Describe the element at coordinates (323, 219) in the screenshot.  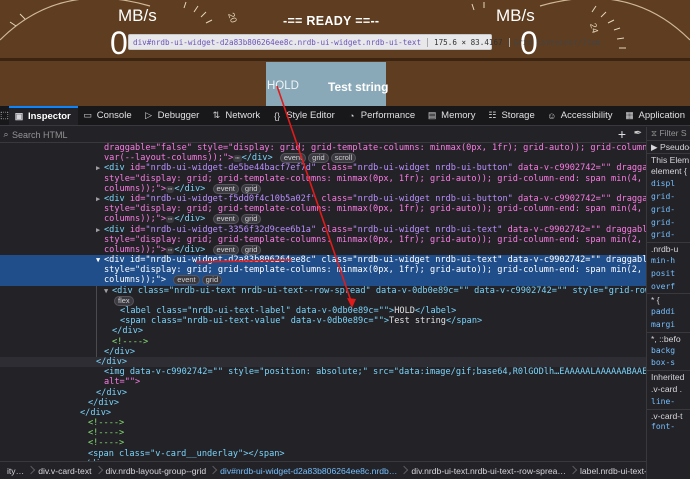
I see `tree-line: columns));"> ⋯ </div> event grid` at that location.